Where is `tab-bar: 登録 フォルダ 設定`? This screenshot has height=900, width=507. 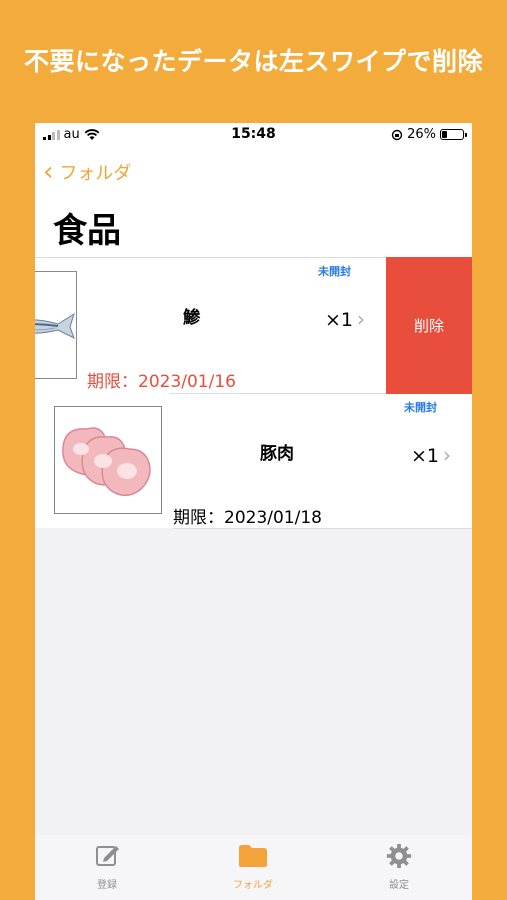 tab-bar: 登録 フォルダ 設定 is located at coordinates (253, 867).